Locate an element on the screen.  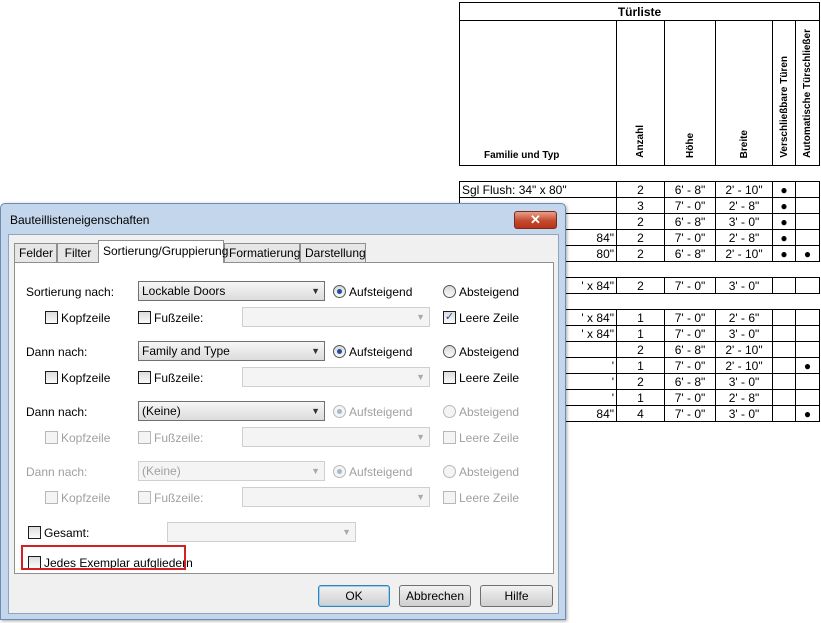
sort-by-label: Sortierung nach: is located at coordinates (70, 292).